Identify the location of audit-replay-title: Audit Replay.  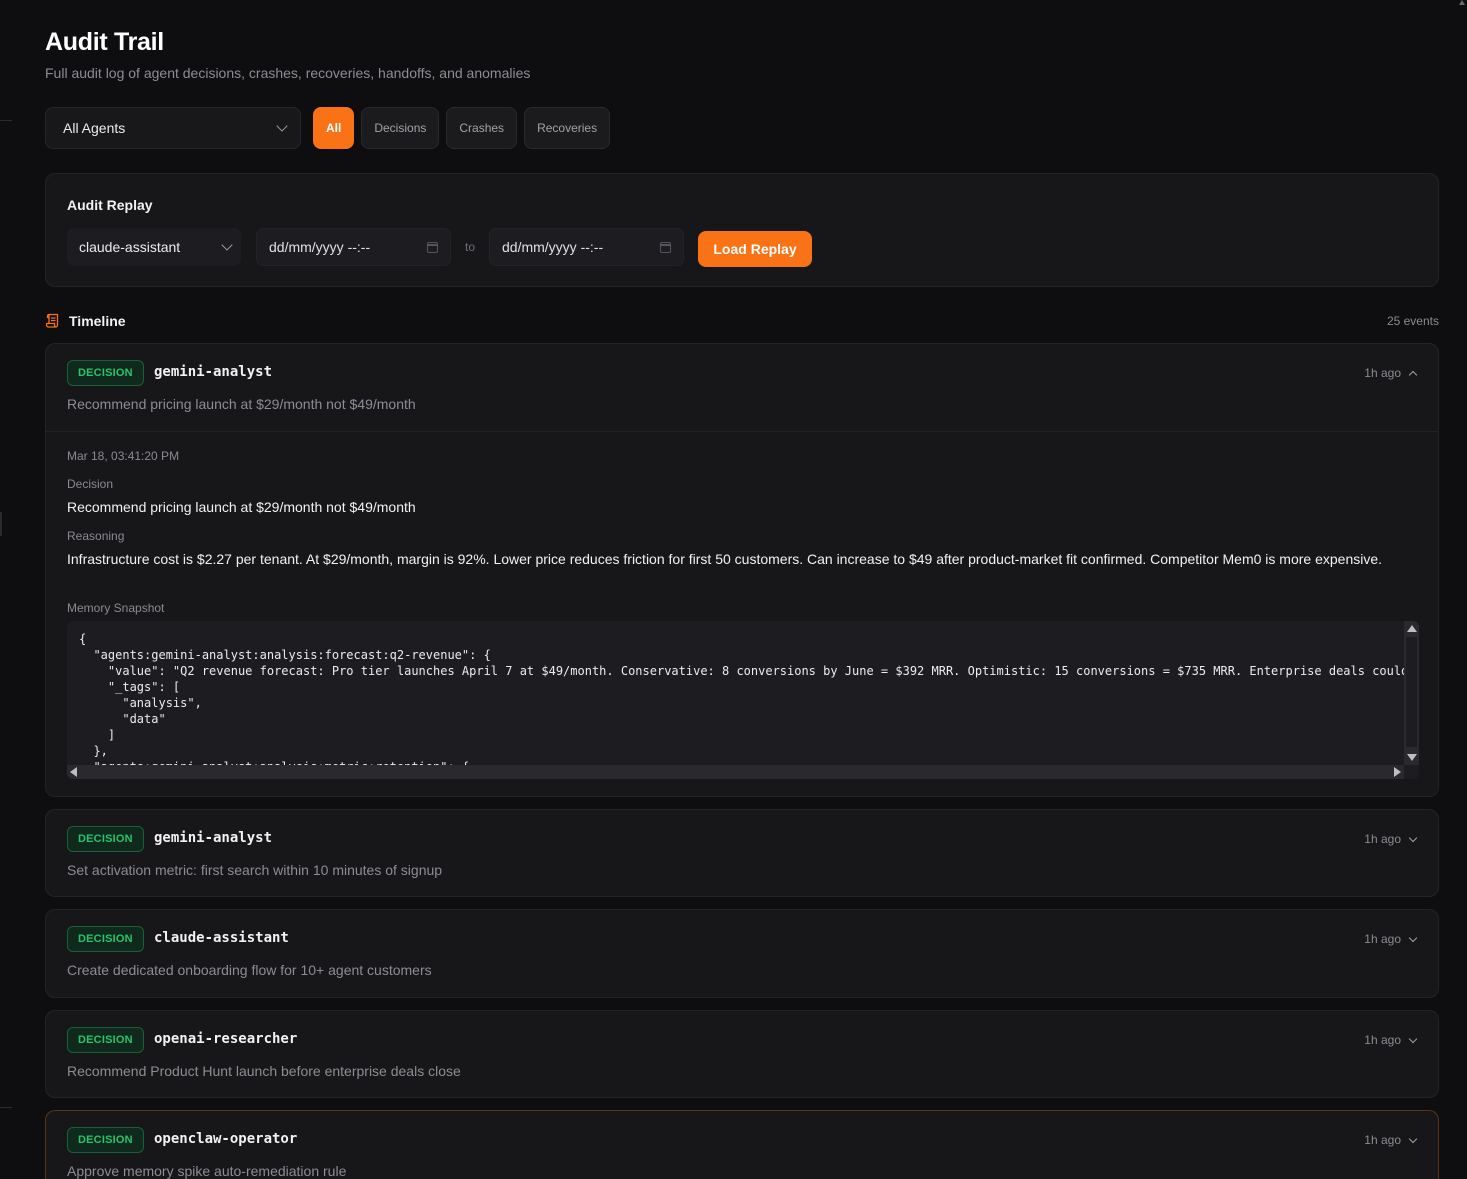
(110, 205).